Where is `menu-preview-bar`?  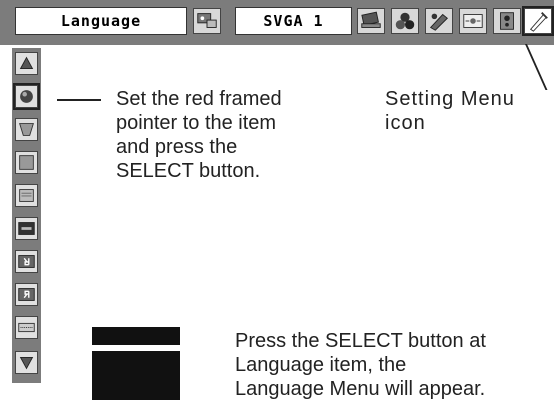 menu-preview-bar is located at coordinates (136, 336).